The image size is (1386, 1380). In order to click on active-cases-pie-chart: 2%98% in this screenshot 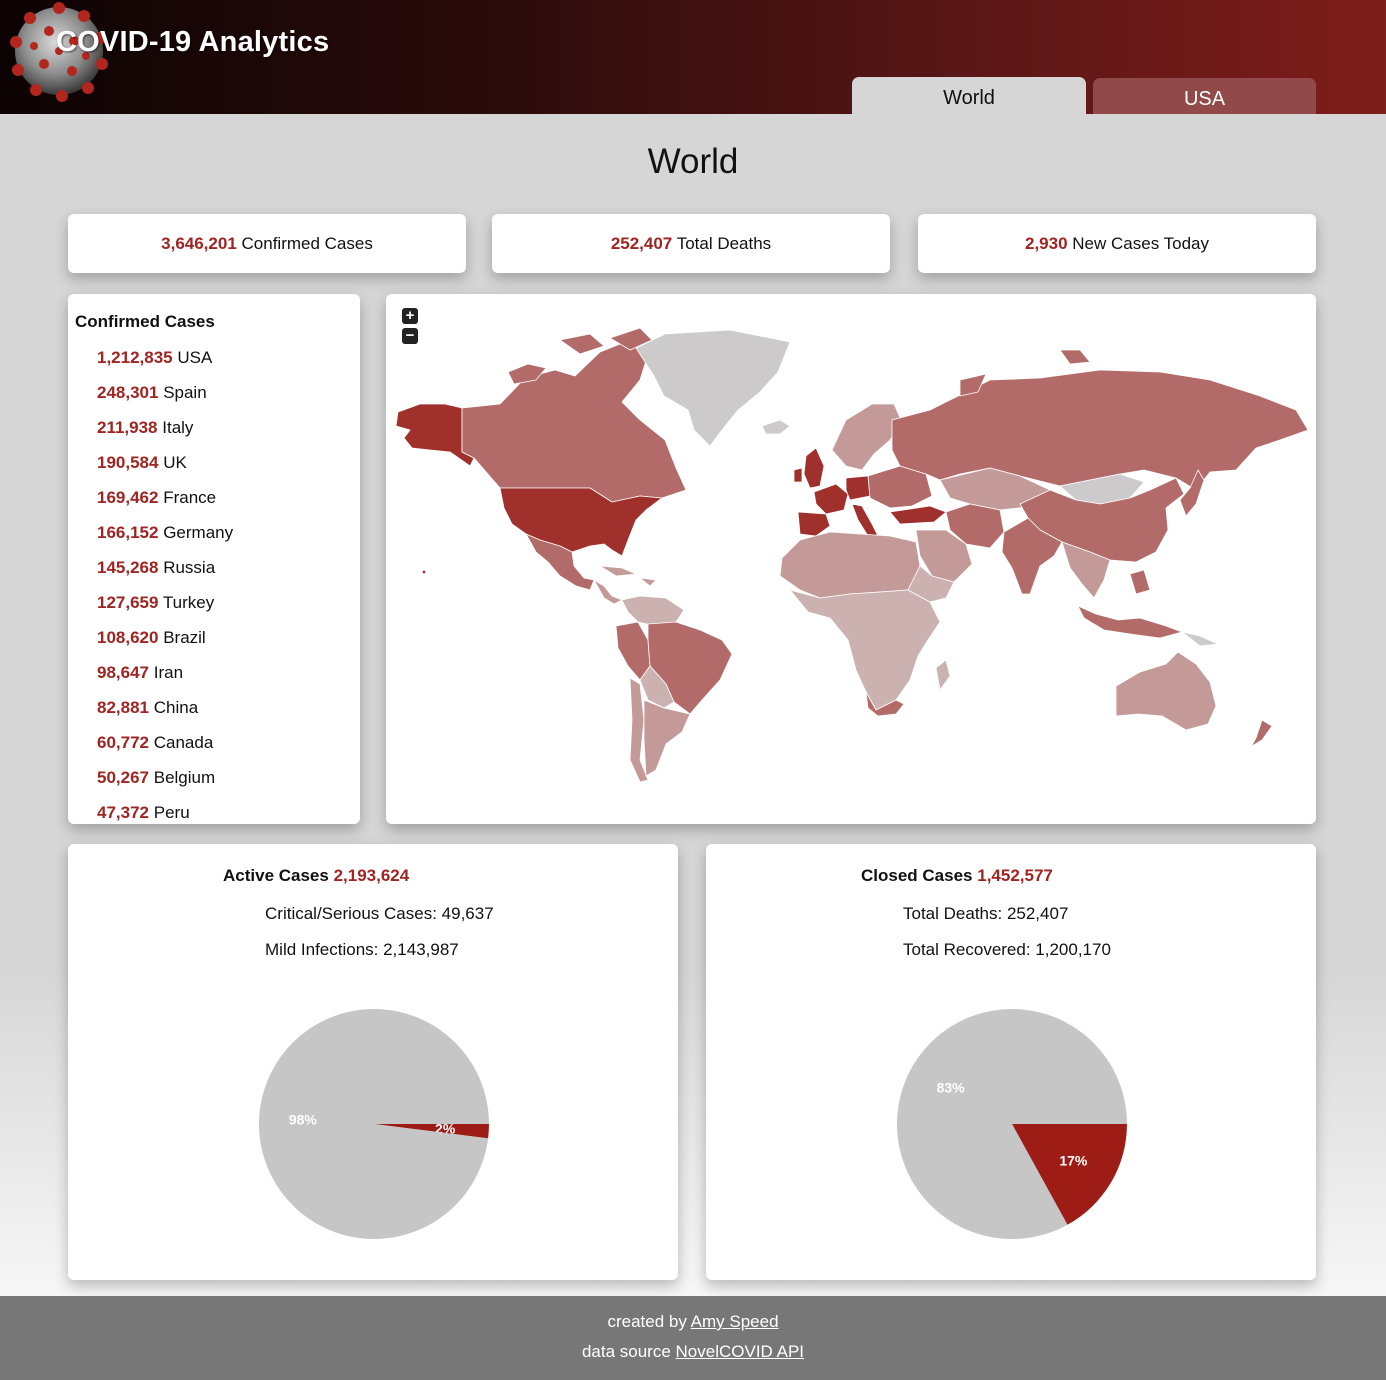, I will do `click(373, 1124)`.